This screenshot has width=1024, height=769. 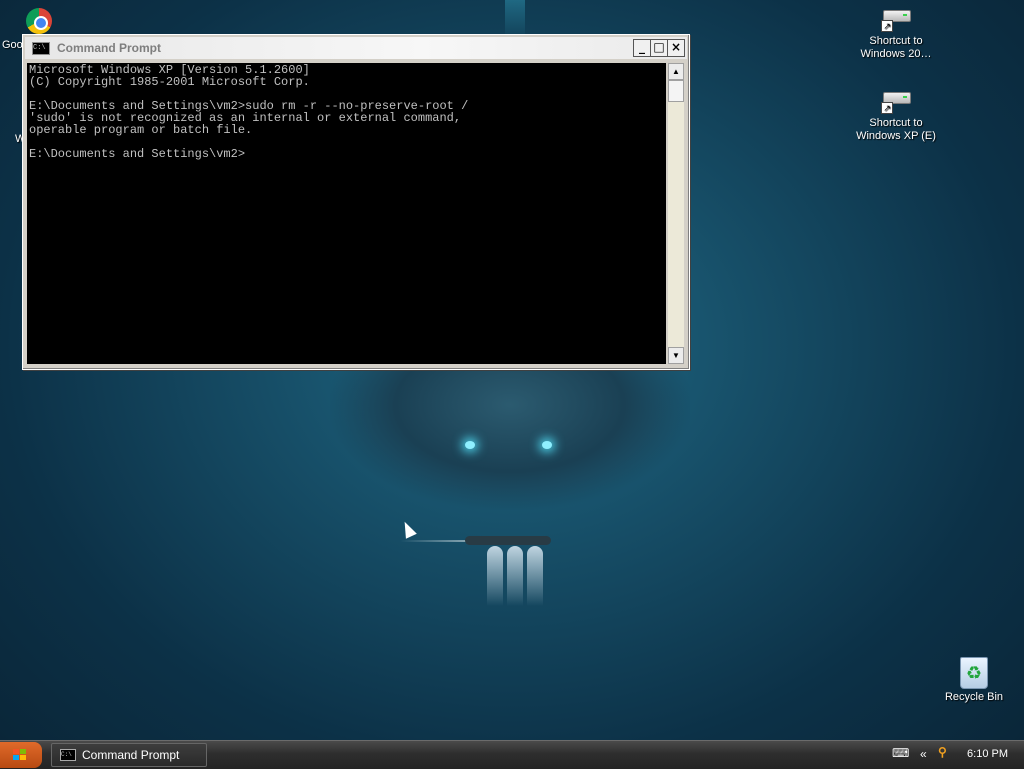 What do you see at coordinates (896, 116) in the screenshot?
I see `desktop-icon-shortcut-windows-xp-e: ↗ Shortcut to Windows XP (E)` at bounding box center [896, 116].